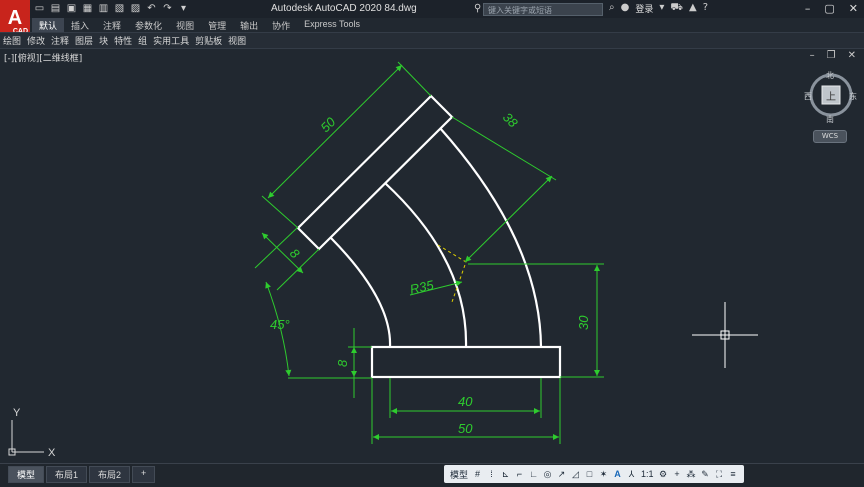  What do you see at coordinates (465, 428) in the screenshot?
I see `dim-50-bottom: 50` at bounding box center [465, 428].